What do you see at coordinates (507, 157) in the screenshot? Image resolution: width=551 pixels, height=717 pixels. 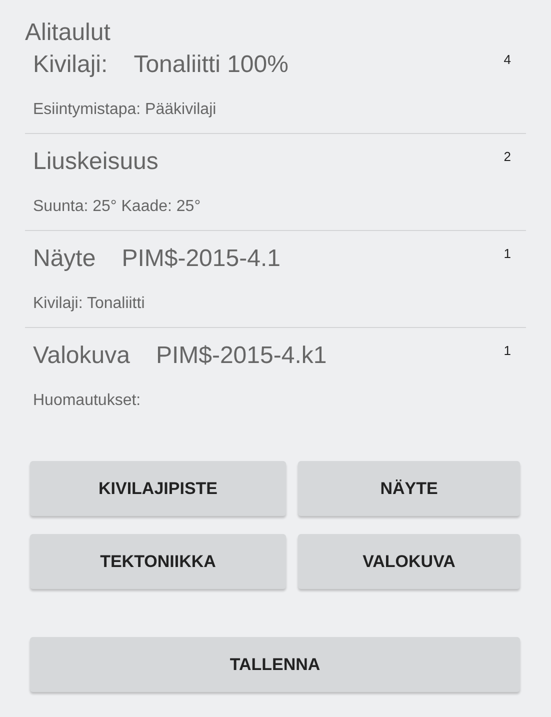 I see `item-count: 2` at bounding box center [507, 157].